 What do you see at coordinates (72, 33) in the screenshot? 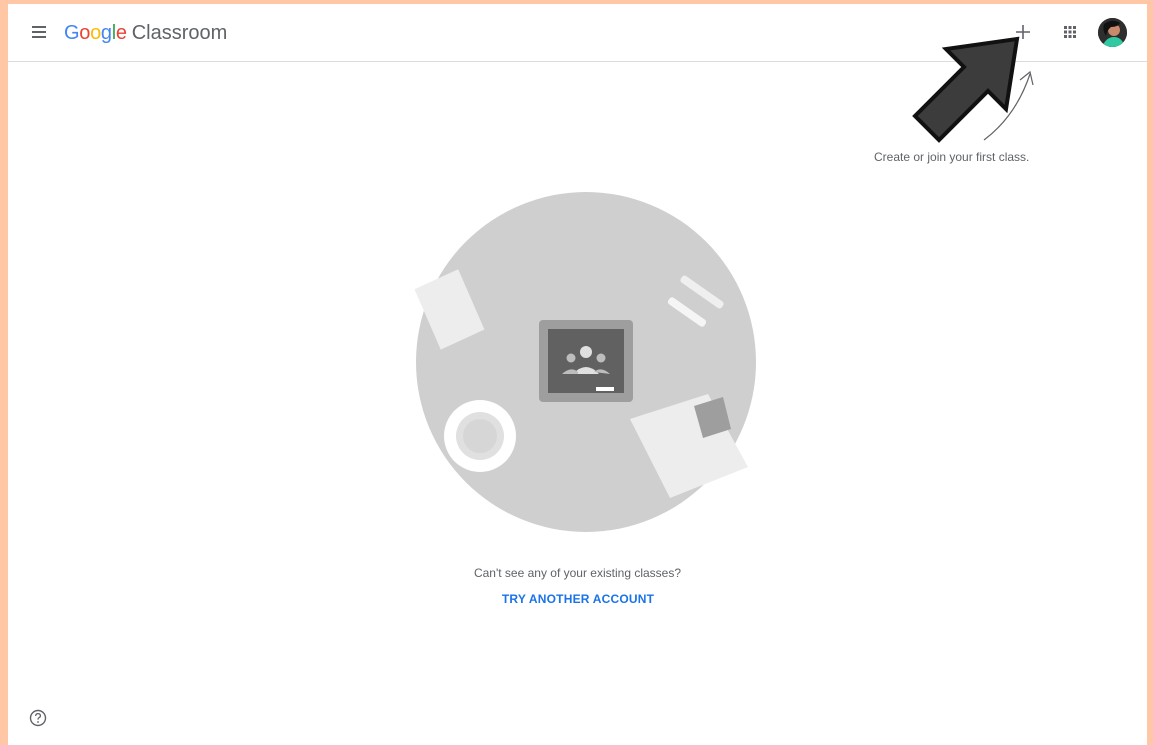
I see `google-wordmark-letter: G` at bounding box center [72, 33].